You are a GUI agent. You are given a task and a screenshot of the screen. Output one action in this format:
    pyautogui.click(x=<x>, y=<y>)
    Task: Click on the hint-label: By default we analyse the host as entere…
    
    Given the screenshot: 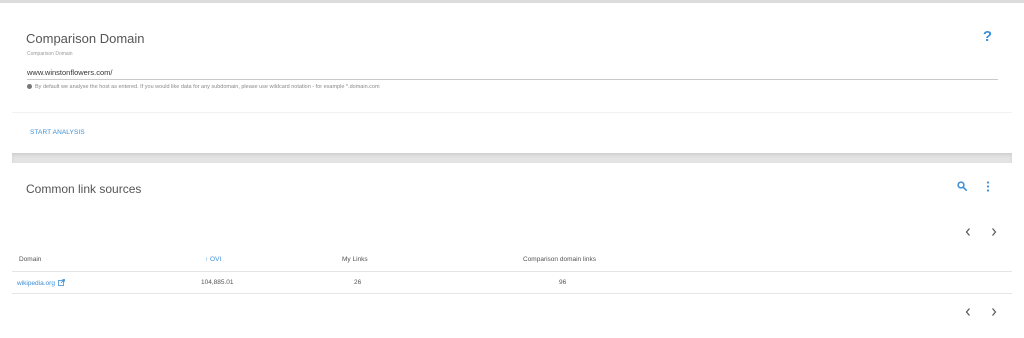 What is the action you would take?
    pyautogui.click(x=207, y=87)
    